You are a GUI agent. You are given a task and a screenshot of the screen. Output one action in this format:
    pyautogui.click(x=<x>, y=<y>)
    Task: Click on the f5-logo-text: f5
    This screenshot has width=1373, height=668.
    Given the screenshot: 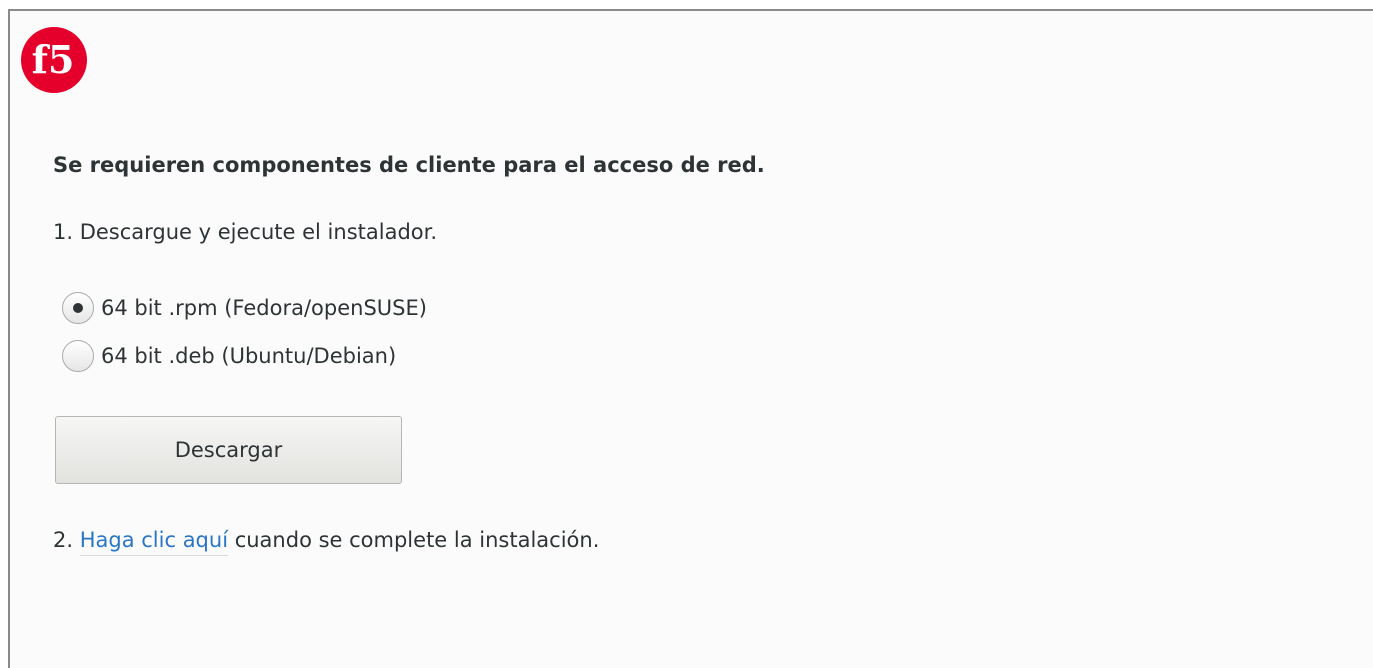 What is the action you would take?
    pyautogui.click(x=53, y=59)
    